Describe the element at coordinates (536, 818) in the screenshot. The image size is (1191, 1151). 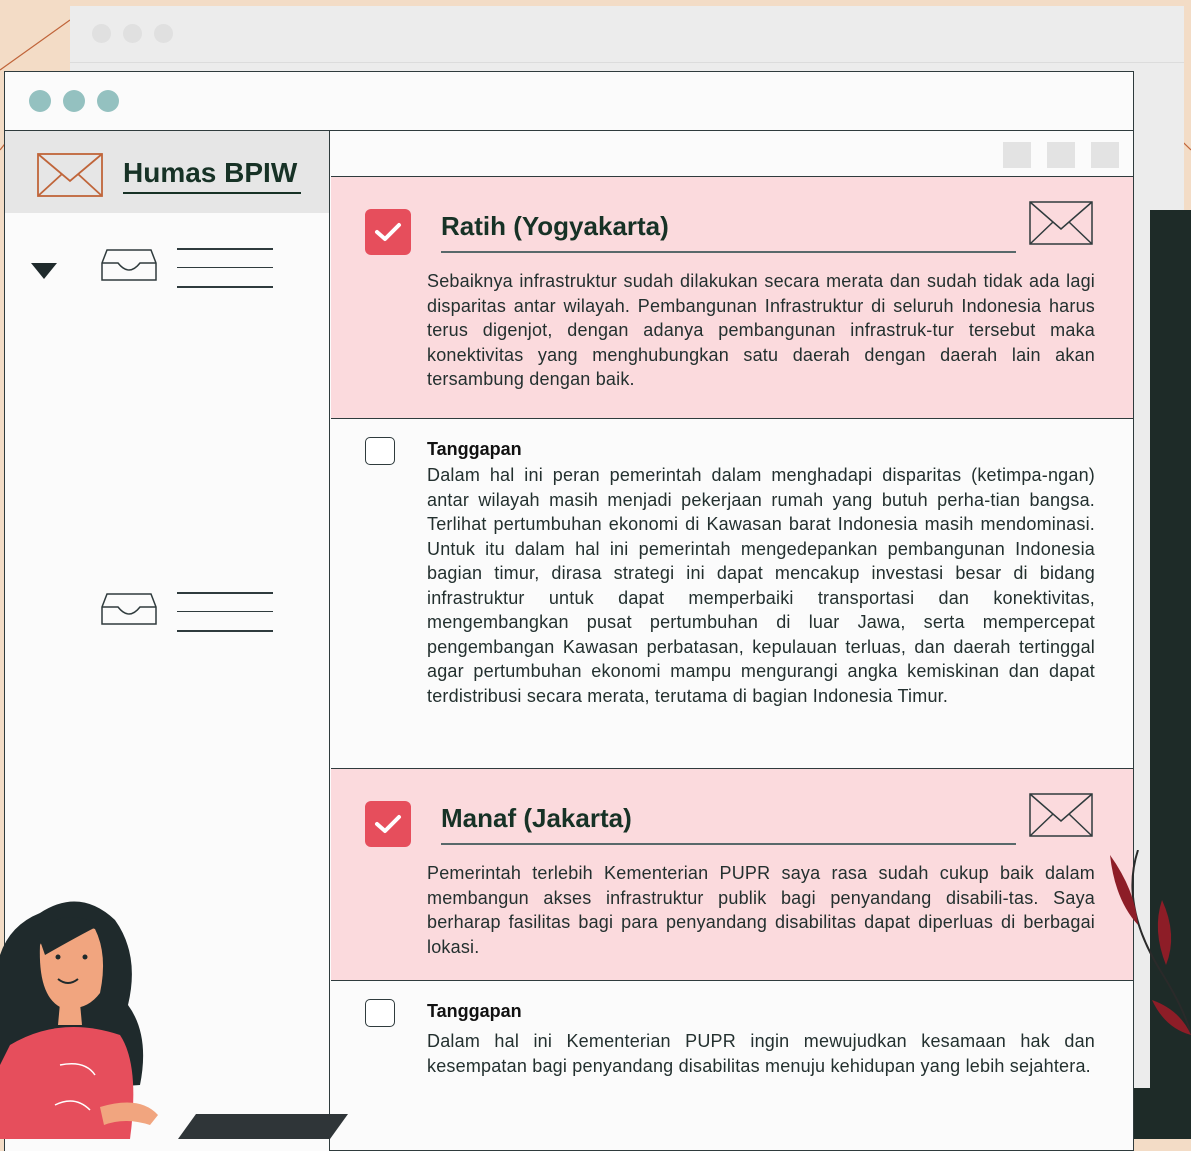
I see `message-sender: Manaf (Jakarta)` at that location.